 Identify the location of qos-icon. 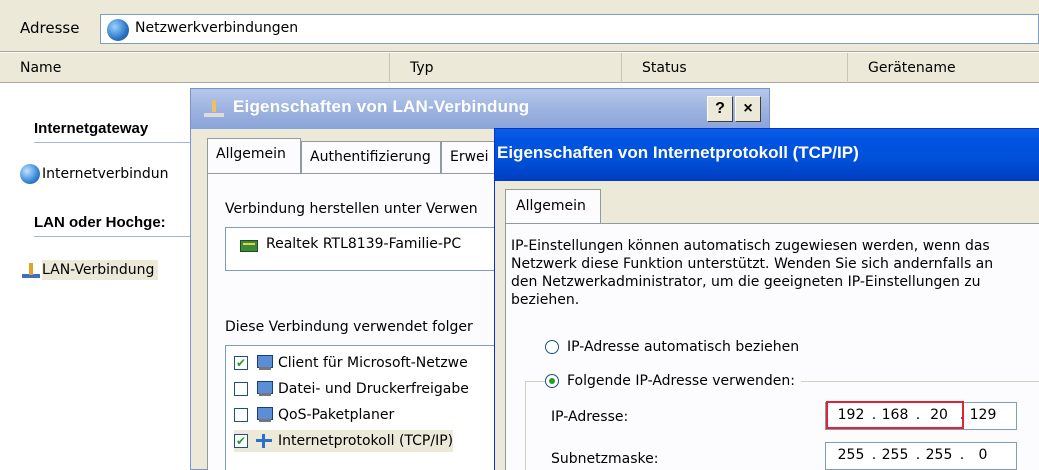
(265, 415).